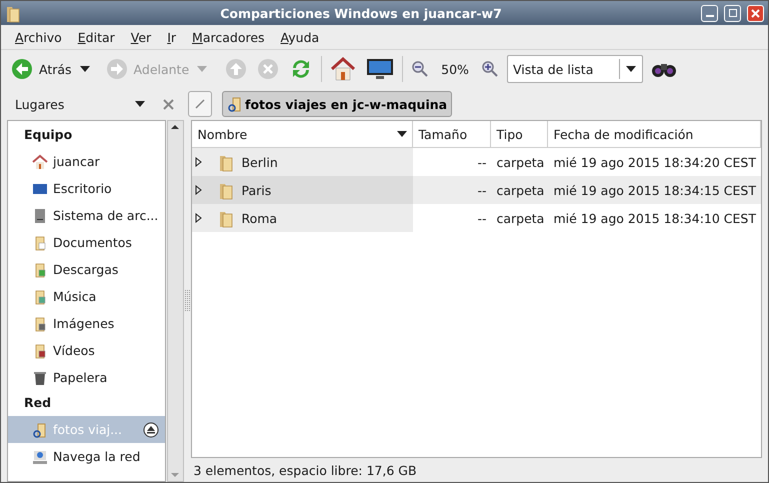 This screenshot has height=483, width=769. Describe the element at coordinates (654, 219) in the screenshot. I see `date-cell-text: mié 19 ago 2015 18:34:10 CEST` at that location.